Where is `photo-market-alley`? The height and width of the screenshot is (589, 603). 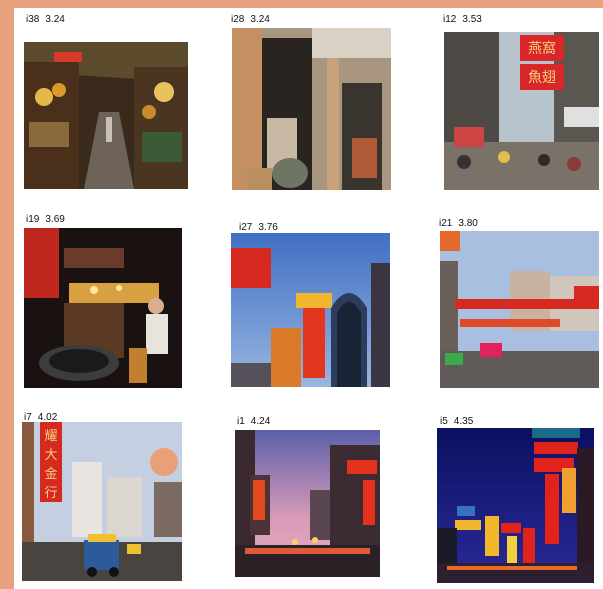
photo-market-alley is located at coordinates (106, 115).